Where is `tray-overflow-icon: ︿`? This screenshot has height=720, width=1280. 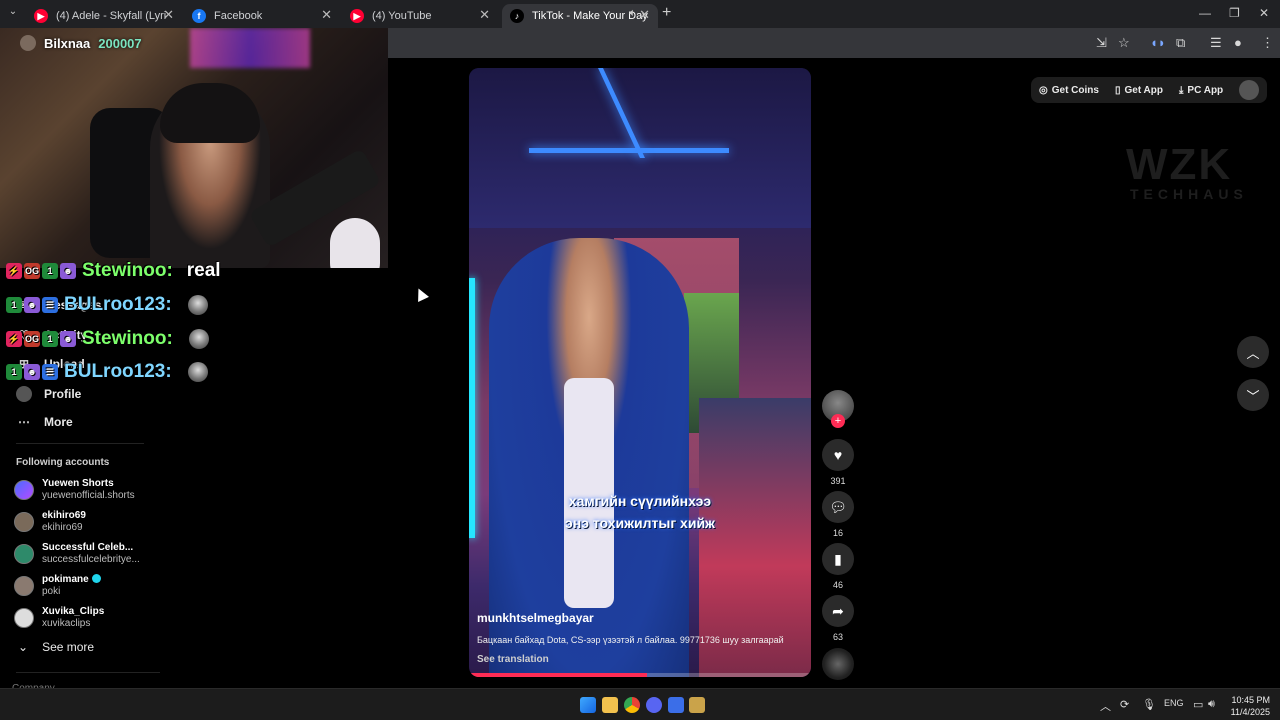
tray-overflow-icon: ︿ is located at coordinates (1105, 706).